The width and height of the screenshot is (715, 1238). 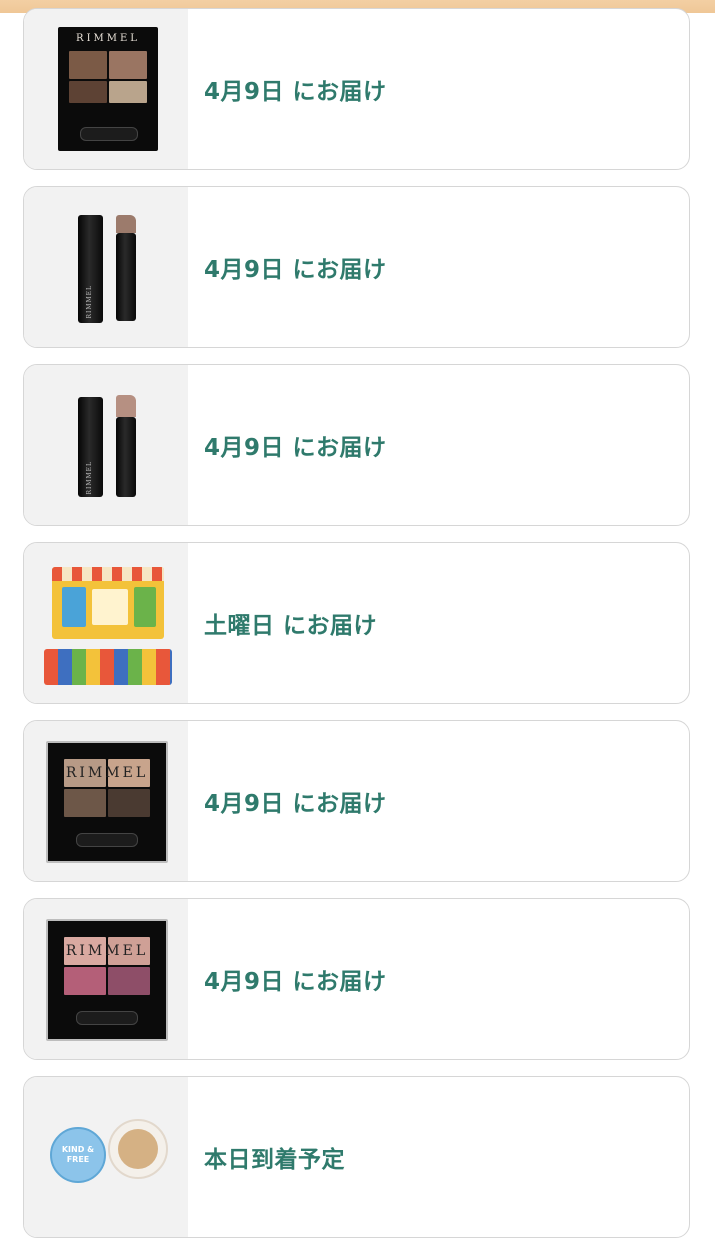 I want to click on delivery-status: 本日到着予定, so click(x=274, y=1160).